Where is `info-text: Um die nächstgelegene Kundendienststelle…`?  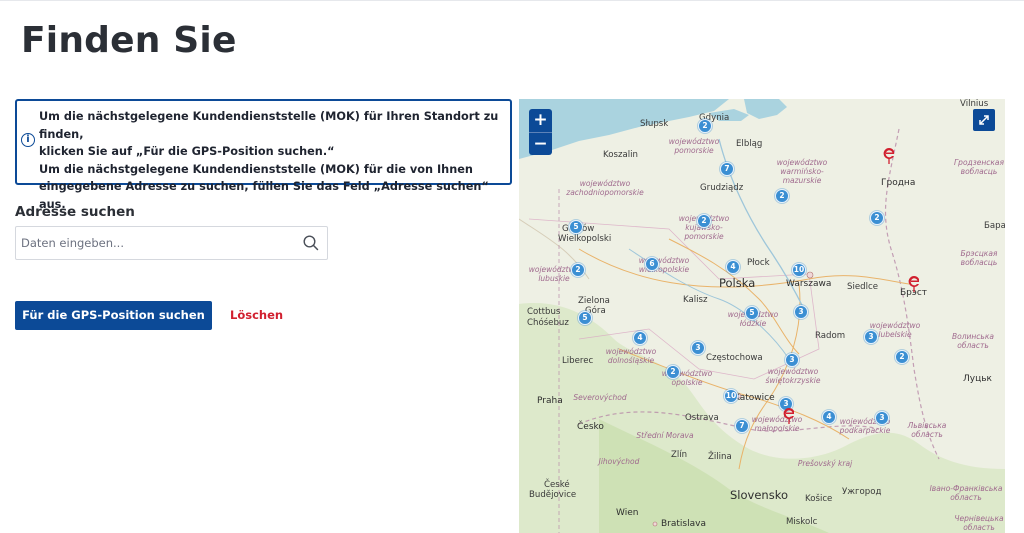 info-text: Um die nächstgelegene Kundendienststelle… is located at coordinates (274, 160).